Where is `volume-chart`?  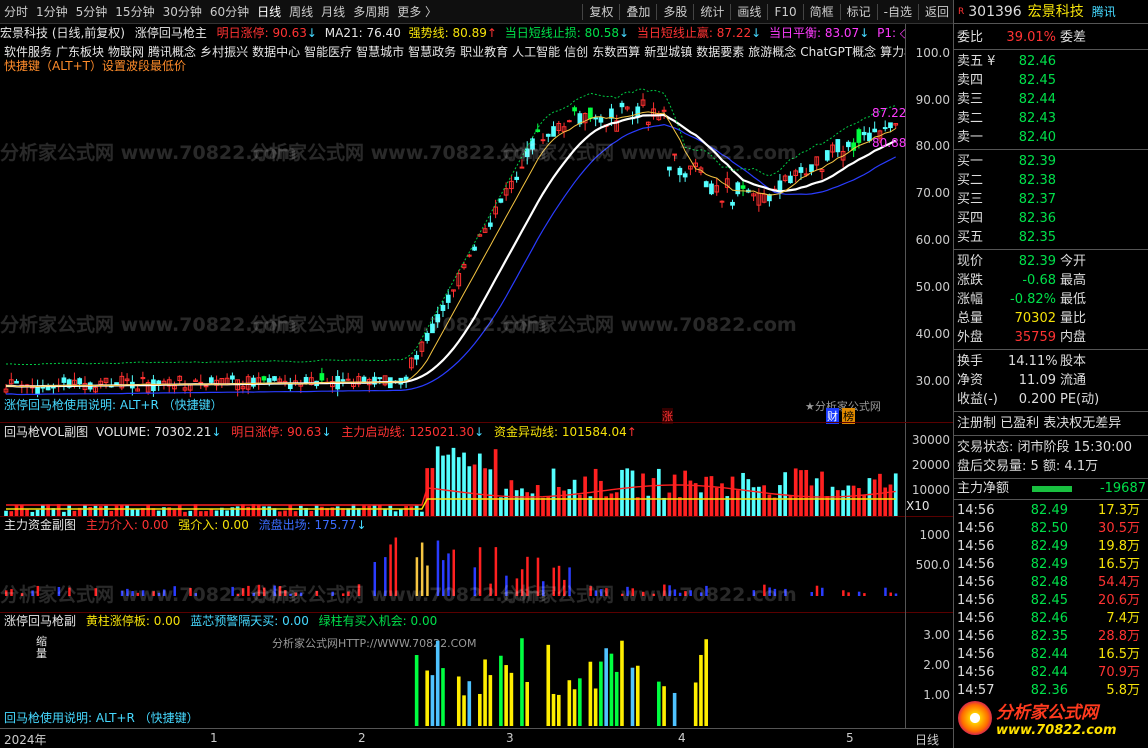 volume-chart is located at coordinates (452, 478).